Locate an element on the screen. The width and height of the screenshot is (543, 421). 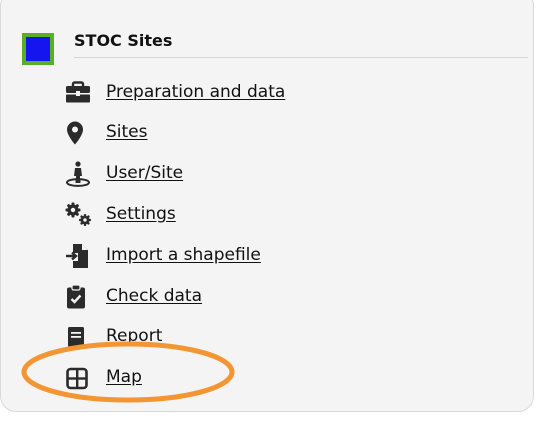
report-icon is located at coordinates (79, 337).